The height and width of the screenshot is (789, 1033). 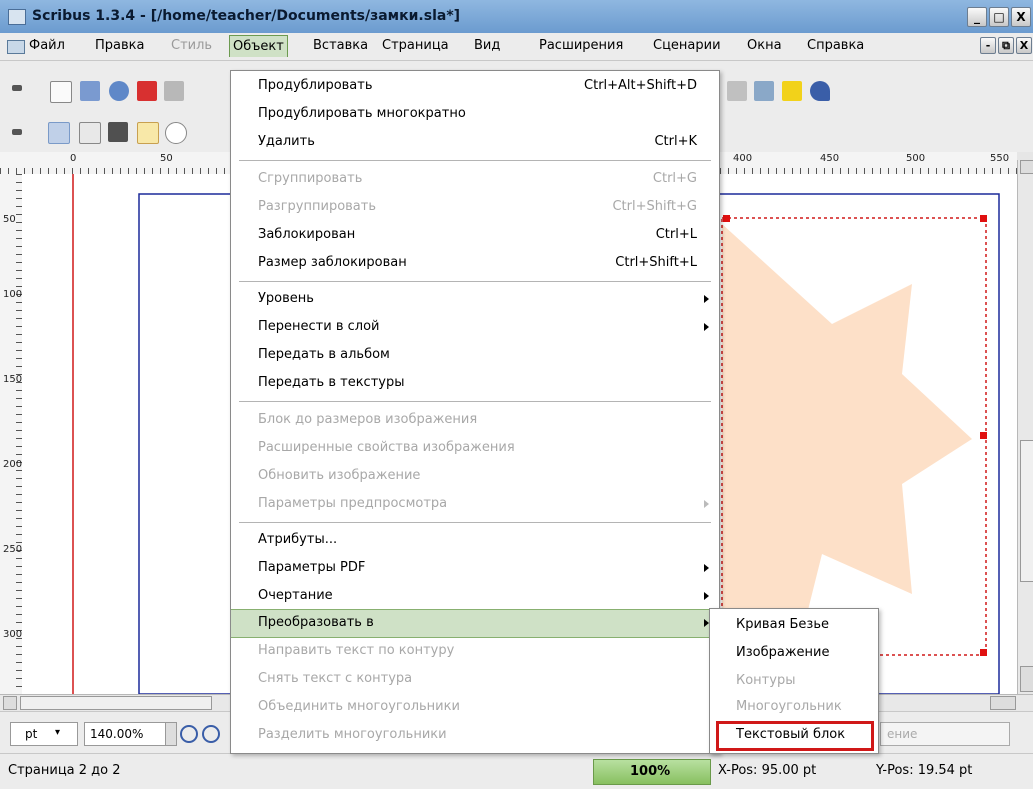 What do you see at coordinates (487, 45) in the screenshot?
I see `menu-view: Вид` at bounding box center [487, 45].